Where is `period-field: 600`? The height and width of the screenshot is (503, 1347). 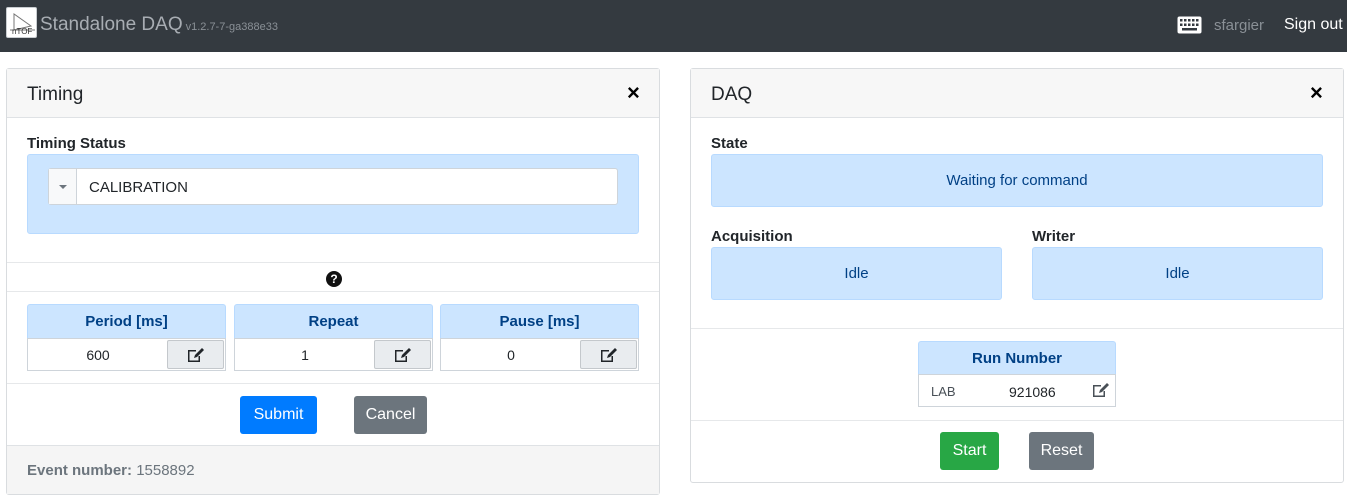 period-field: 600 is located at coordinates (126, 354).